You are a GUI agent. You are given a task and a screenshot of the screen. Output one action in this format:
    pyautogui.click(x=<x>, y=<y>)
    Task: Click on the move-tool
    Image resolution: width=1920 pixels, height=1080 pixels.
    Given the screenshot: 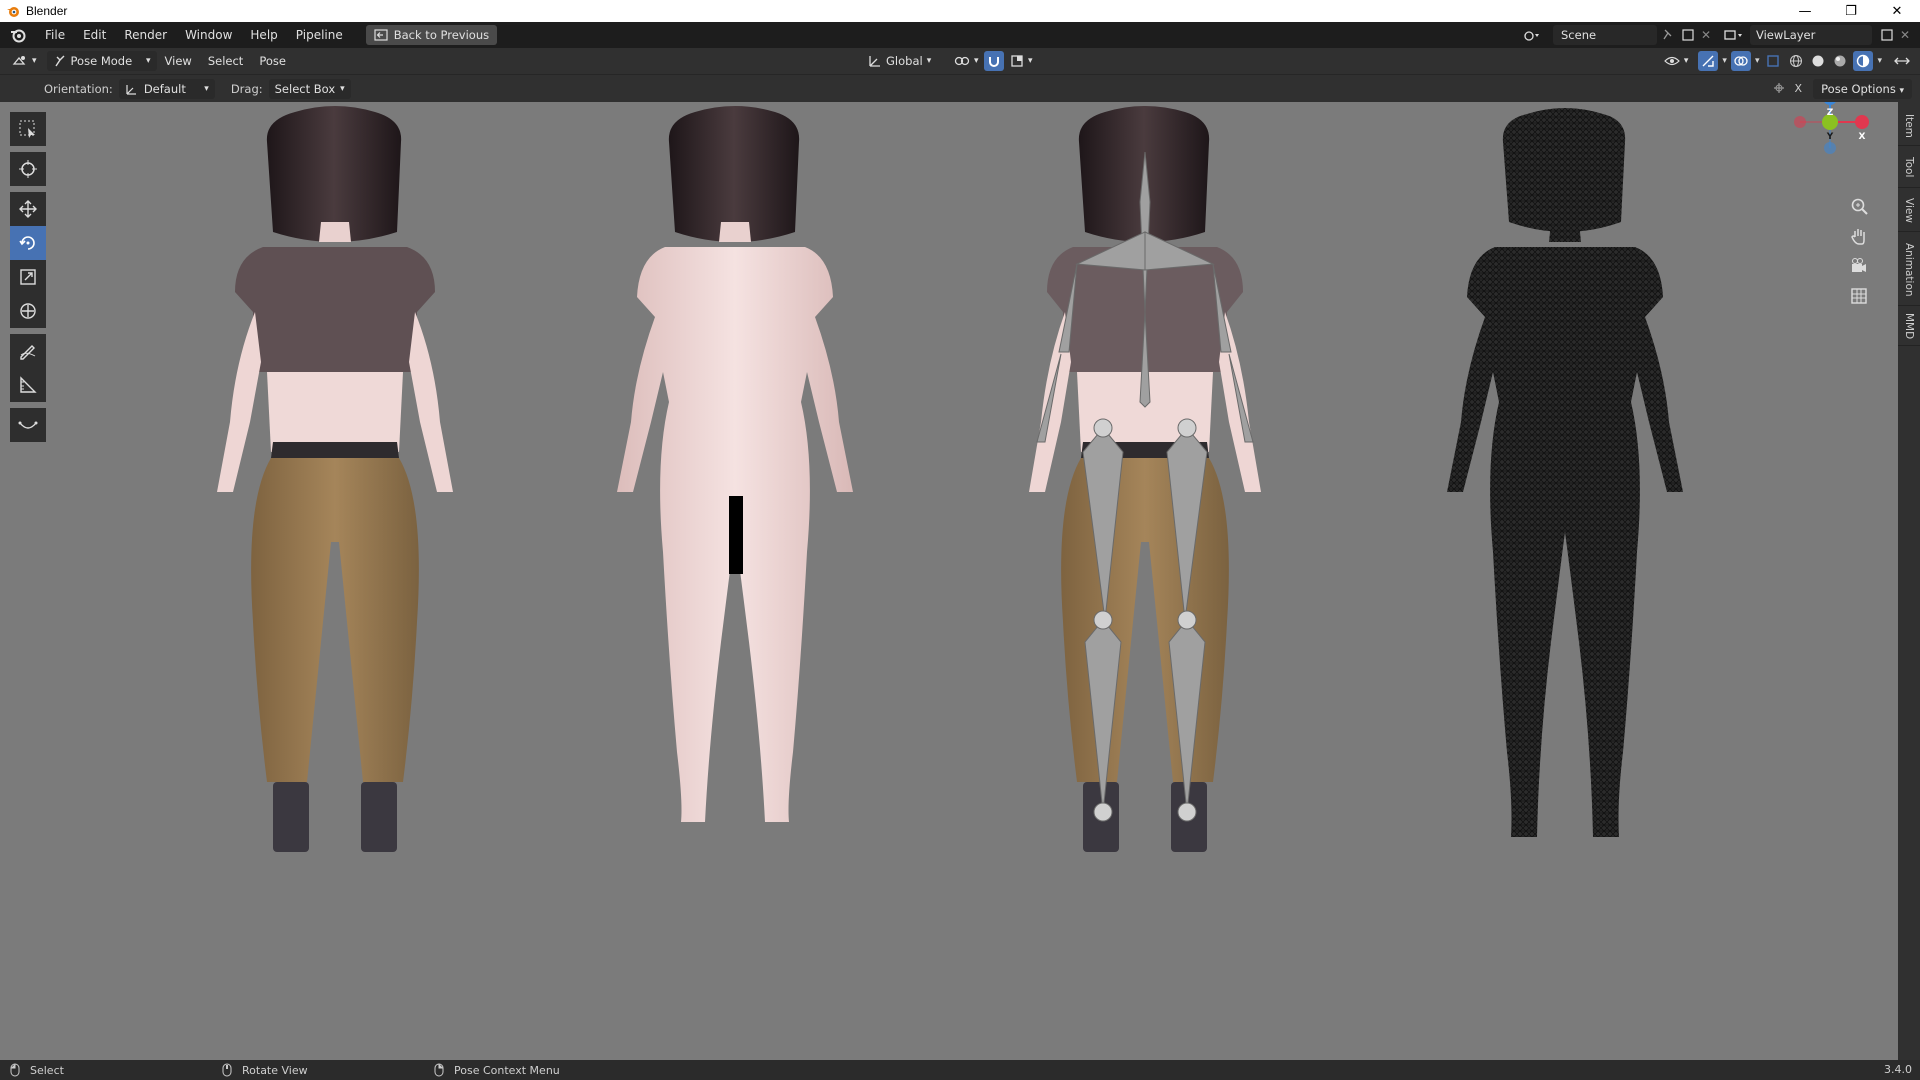 What is the action you would take?
    pyautogui.click(x=28, y=209)
    